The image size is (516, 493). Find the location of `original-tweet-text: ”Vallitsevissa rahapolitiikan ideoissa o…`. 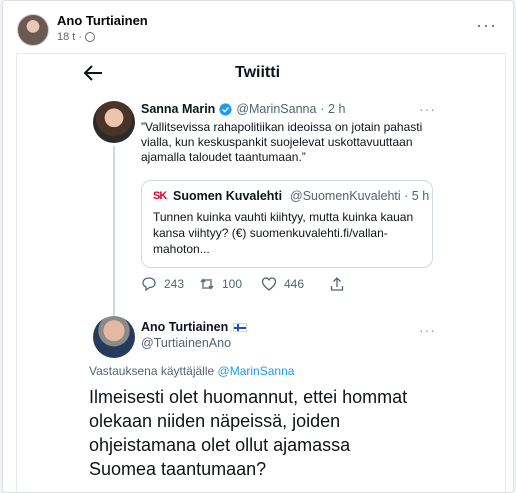

original-tweet-text: ”Vallitsevissa rahapolitiikan ideoissa o… is located at coordinates (282, 142).